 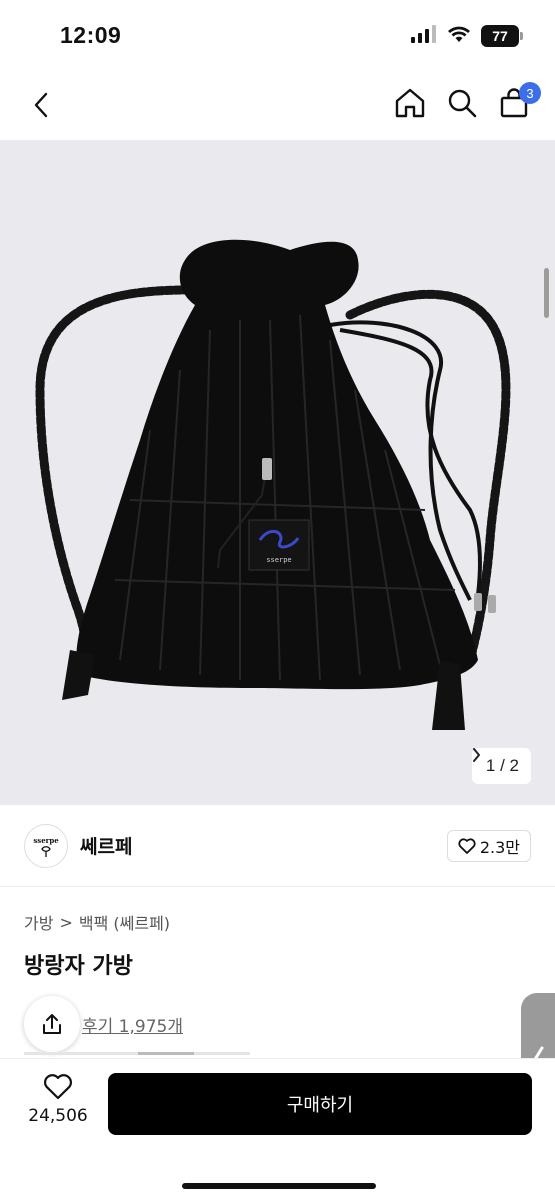 I want to click on breadcrumb-subcategory: 백팩 (쎄르페), so click(x=124, y=922).